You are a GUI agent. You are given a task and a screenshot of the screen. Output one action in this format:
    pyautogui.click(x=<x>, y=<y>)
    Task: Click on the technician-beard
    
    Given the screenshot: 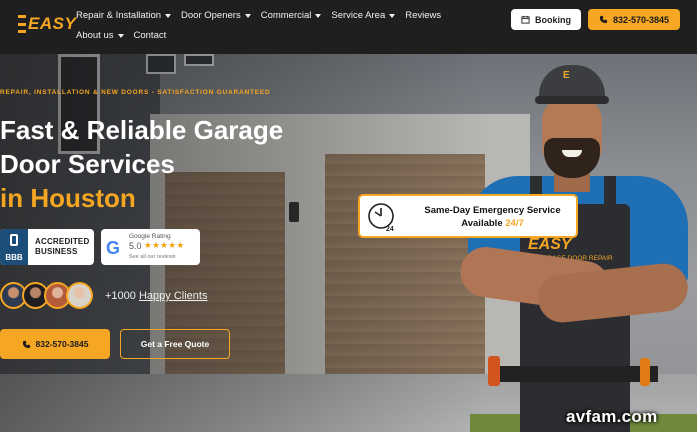 What is the action you would take?
    pyautogui.click(x=572, y=158)
    